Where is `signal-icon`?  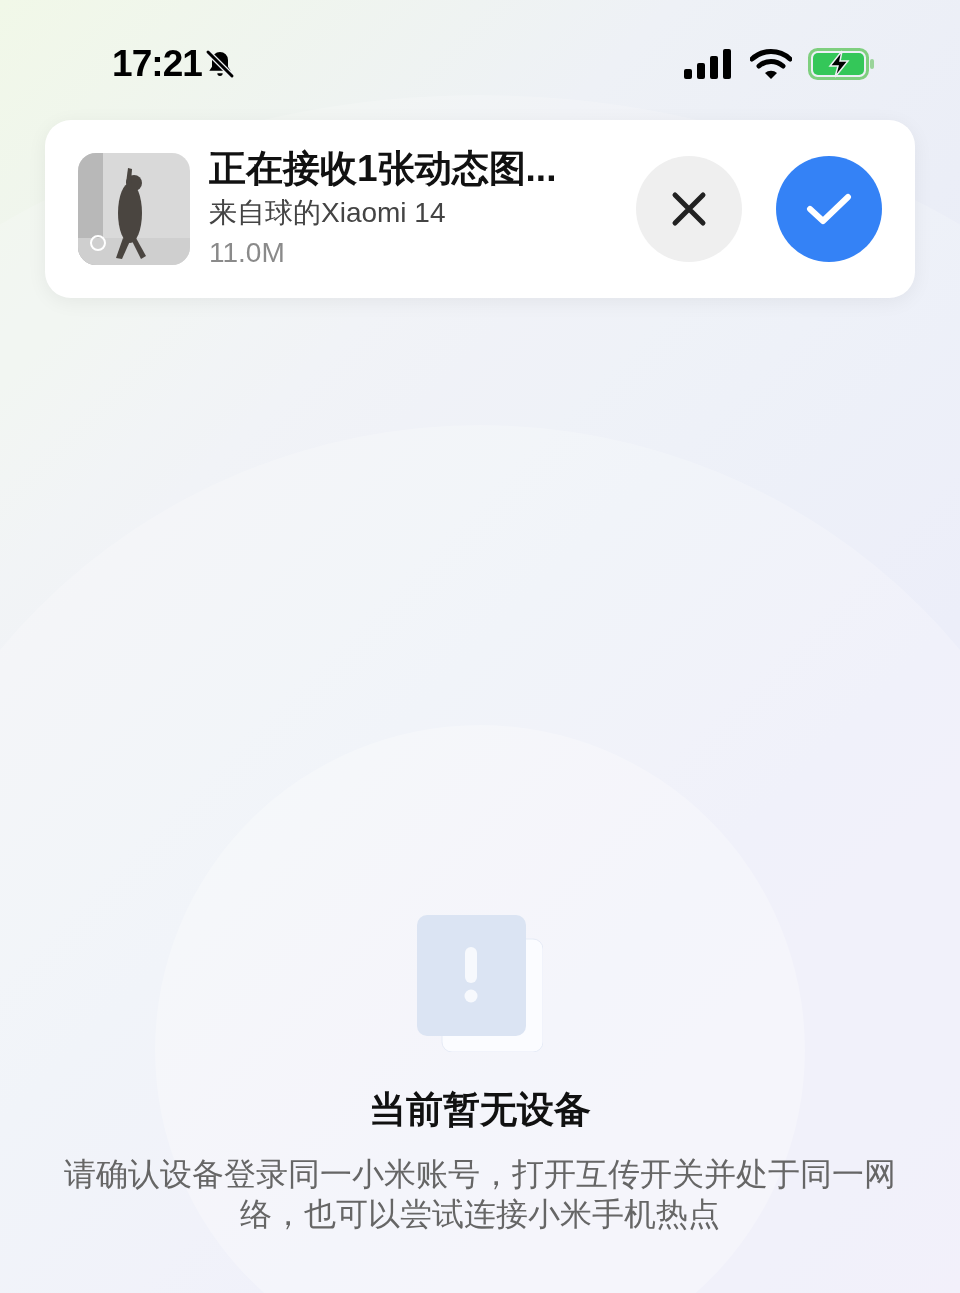 signal-icon is located at coordinates (709, 64).